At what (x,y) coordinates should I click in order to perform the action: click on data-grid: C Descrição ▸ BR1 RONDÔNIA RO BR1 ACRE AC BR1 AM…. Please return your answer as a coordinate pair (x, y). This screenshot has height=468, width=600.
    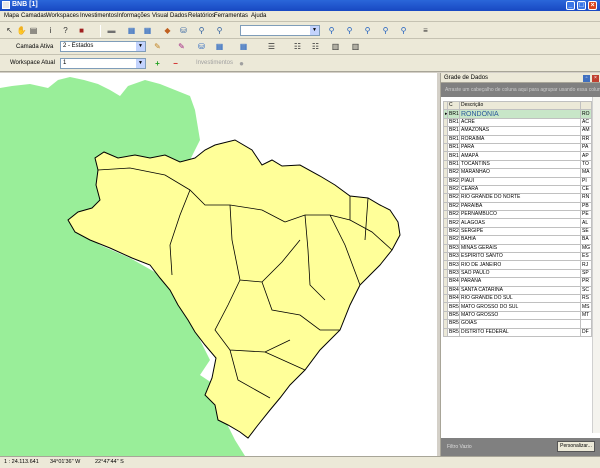
    Looking at the image, I should click on (517, 218).